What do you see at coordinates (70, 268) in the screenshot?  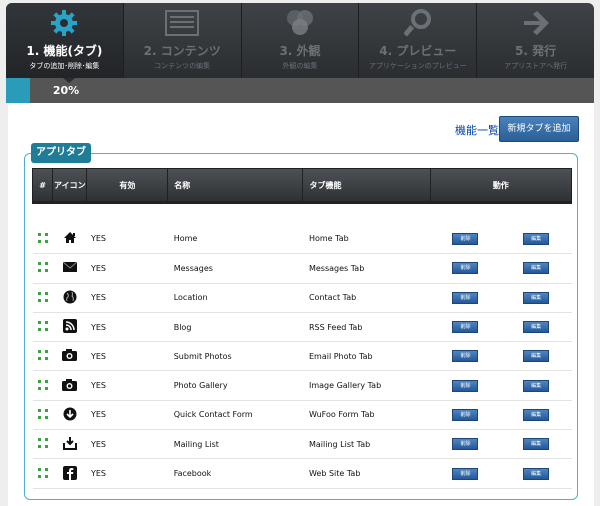 I see `envelope-icon` at bounding box center [70, 268].